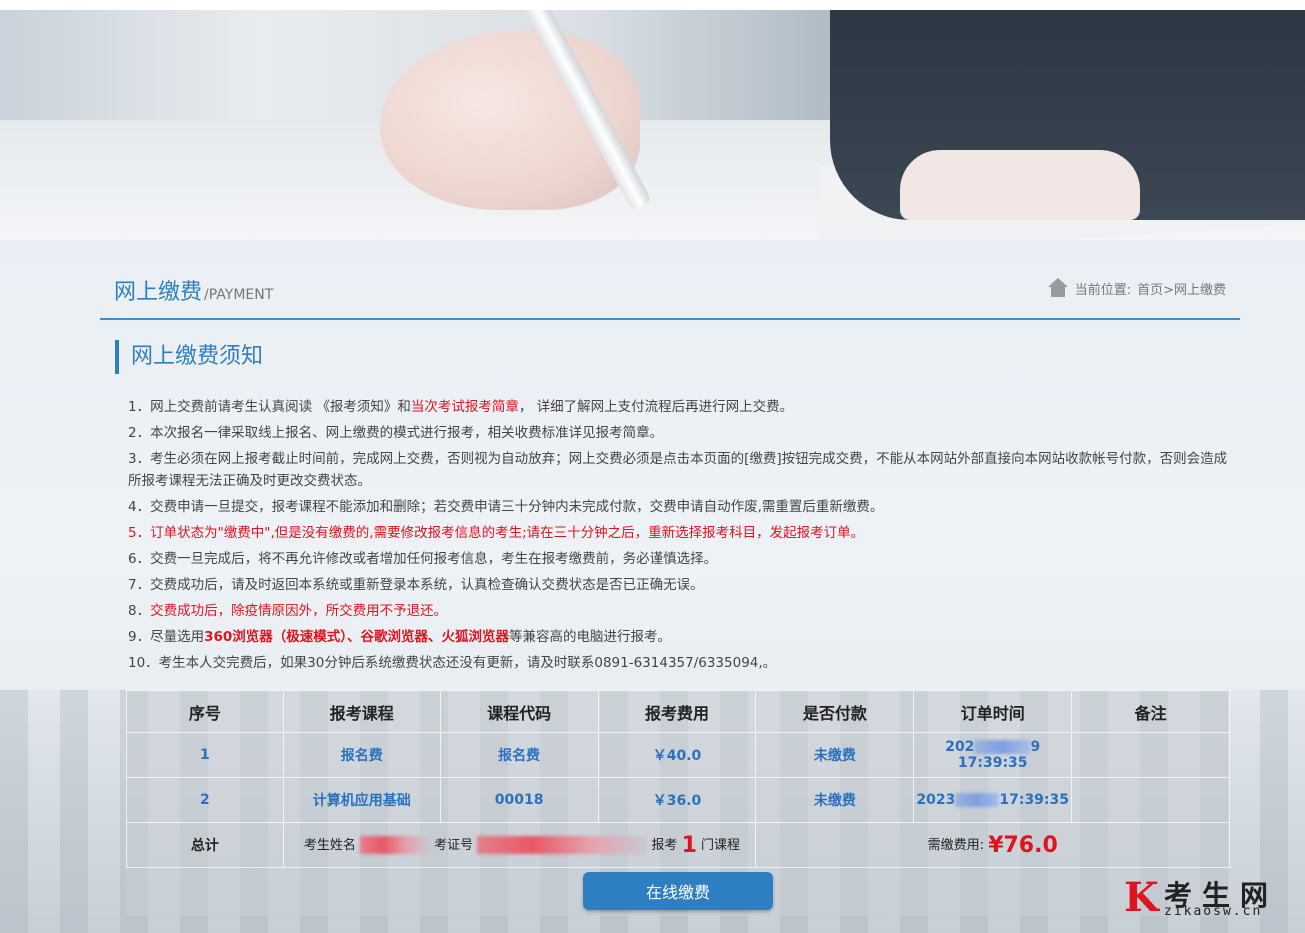 Image resolution: width=1305 pixels, height=933 pixels. What do you see at coordinates (936, 800) in the screenshot?
I see `time-part-a: 2023` at bounding box center [936, 800].